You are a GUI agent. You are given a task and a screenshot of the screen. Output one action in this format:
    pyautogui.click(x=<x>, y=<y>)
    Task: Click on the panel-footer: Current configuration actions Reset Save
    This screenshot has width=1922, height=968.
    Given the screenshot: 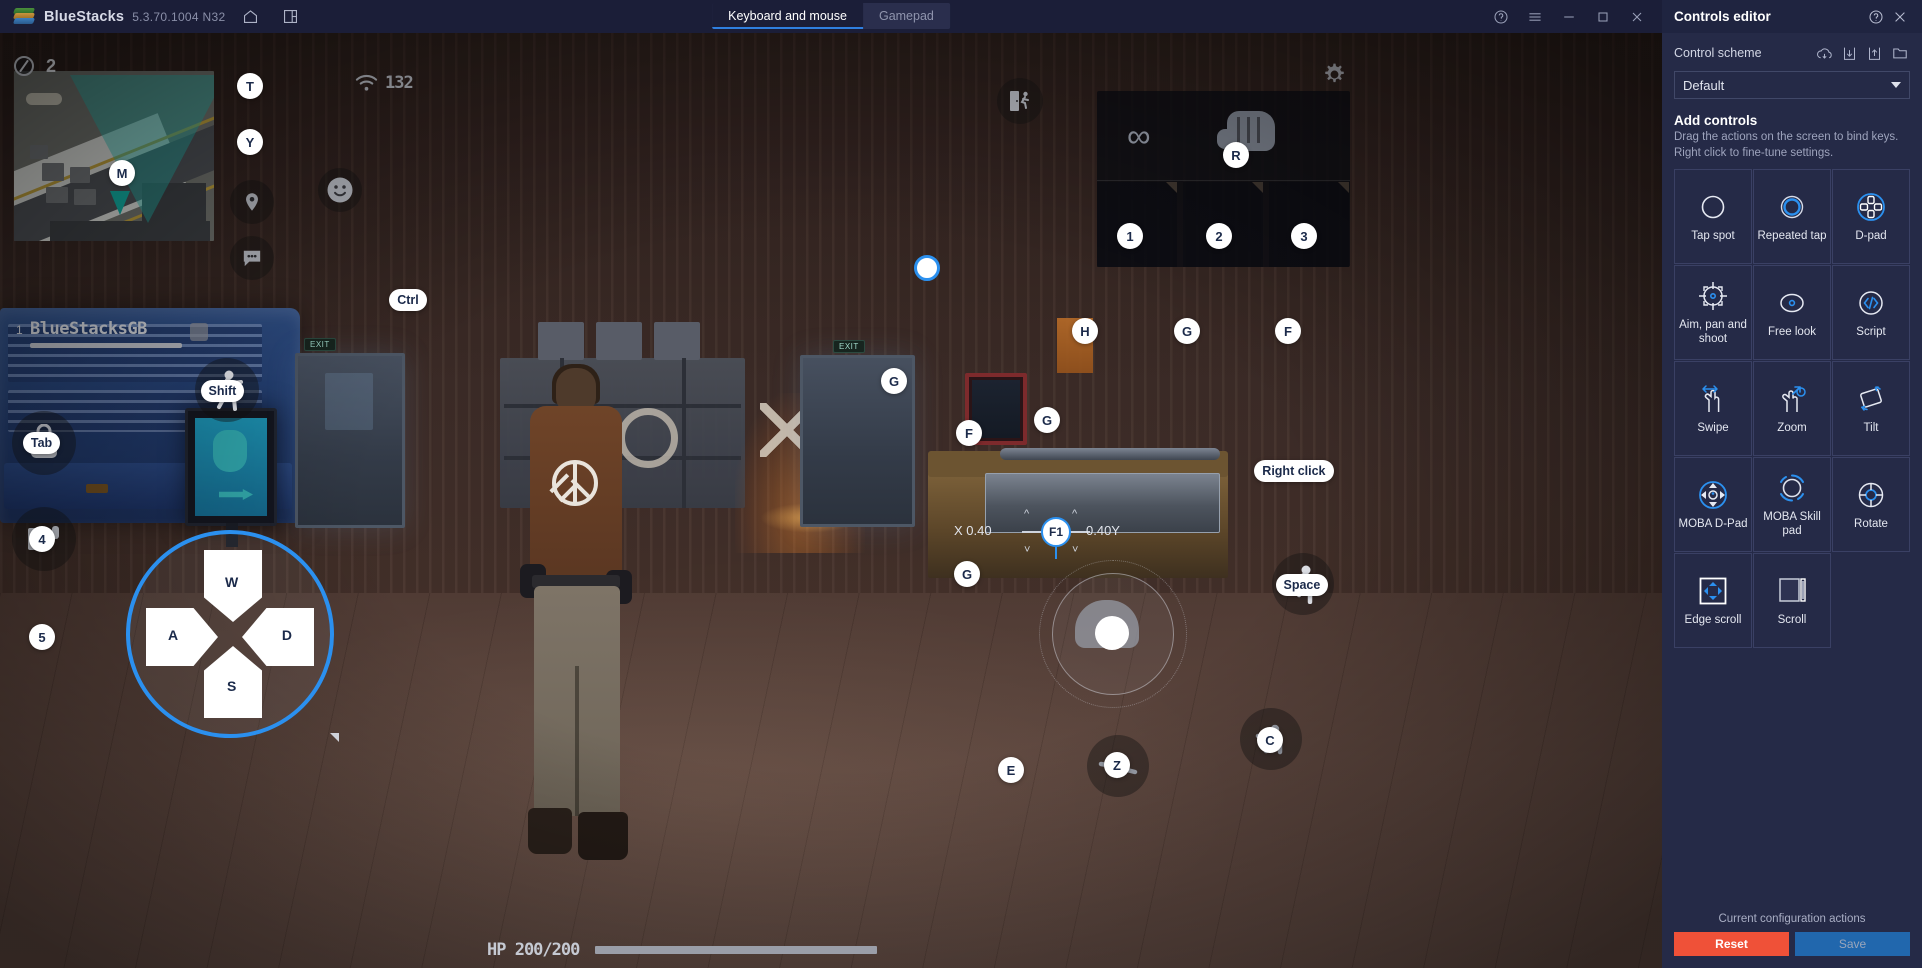 What is the action you would take?
    pyautogui.click(x=1792, y=940)
    